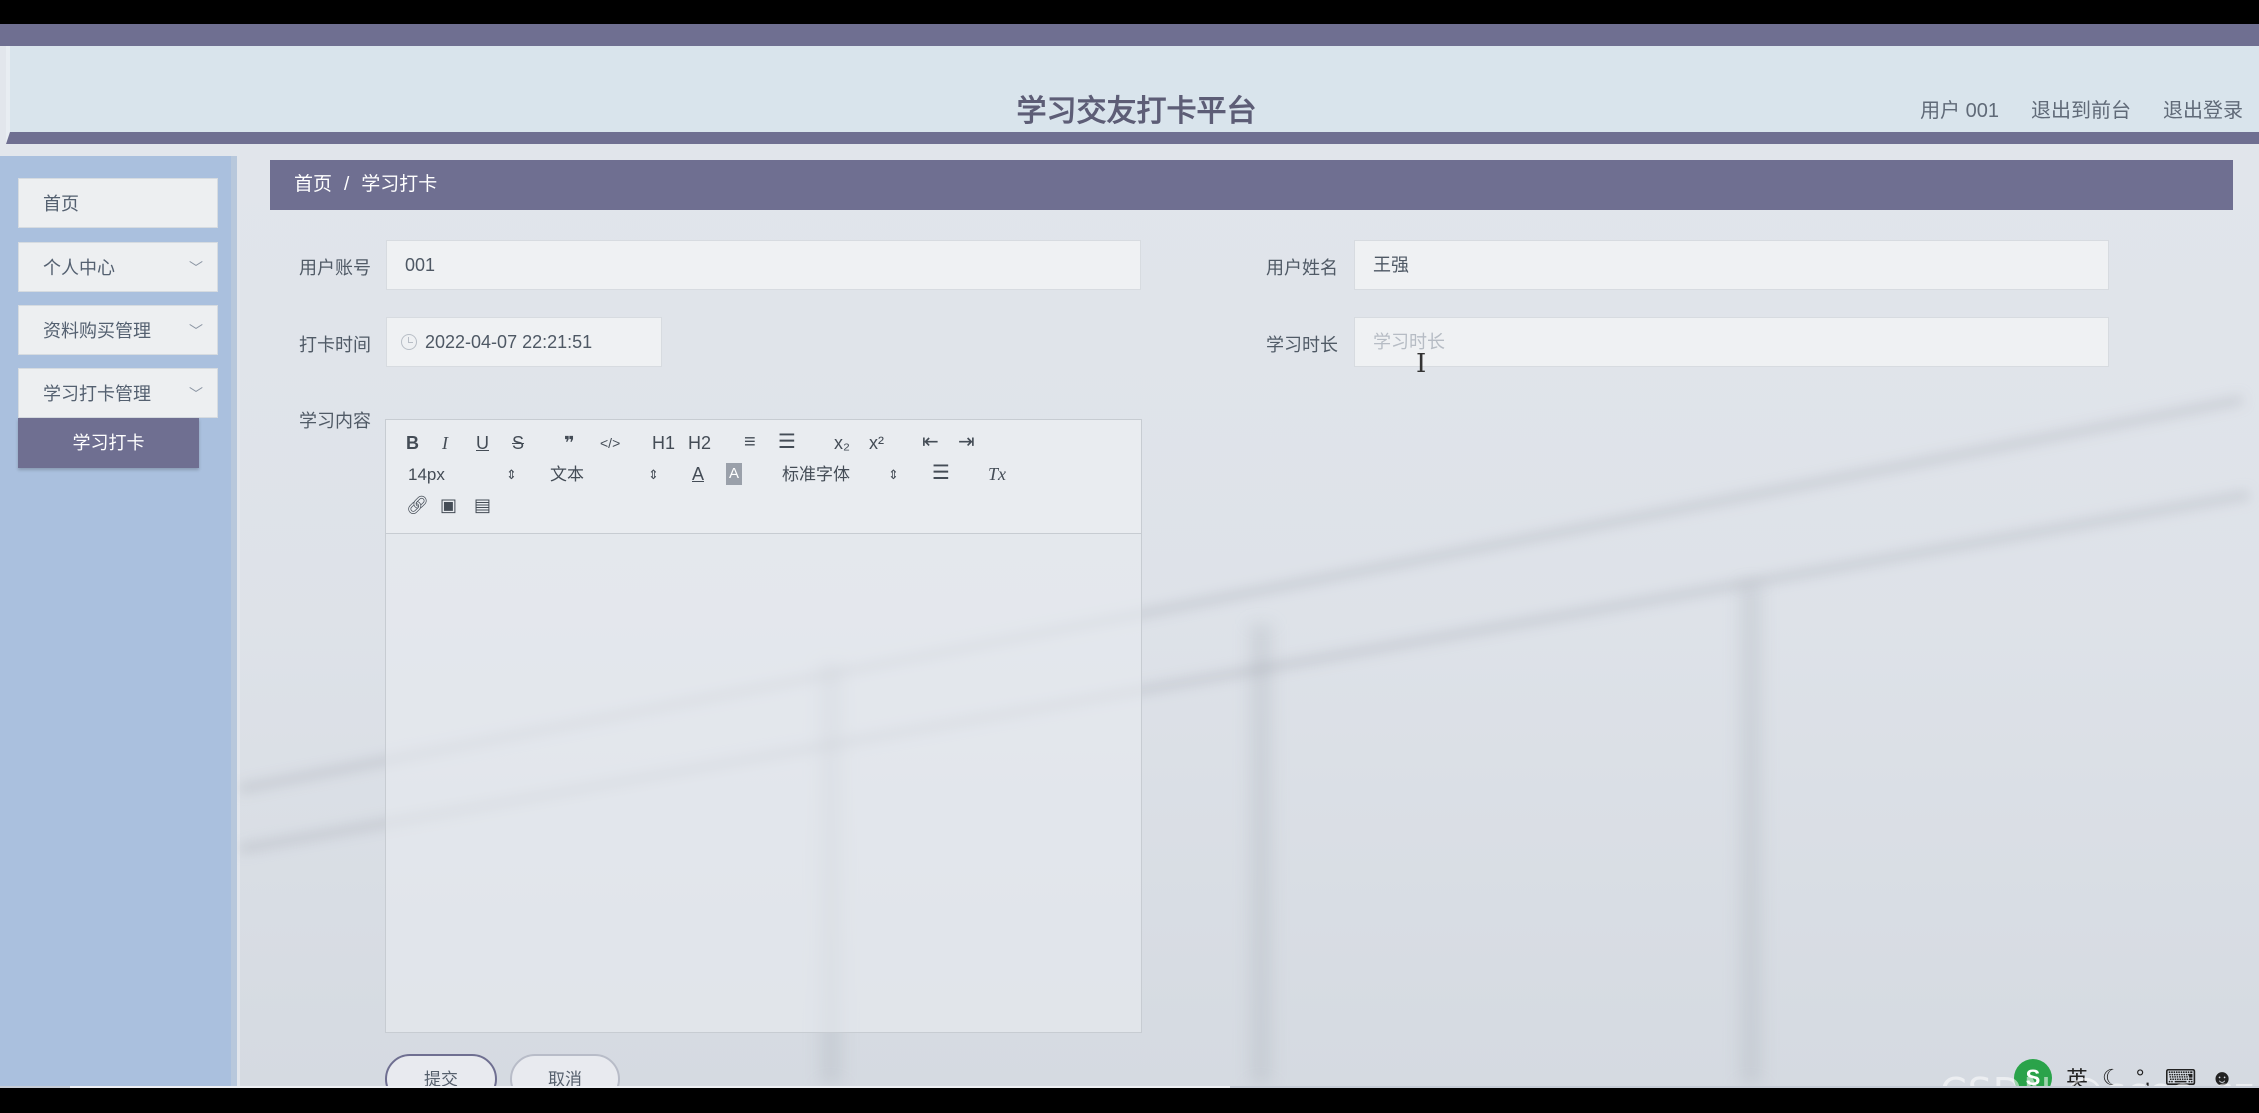  I want to click on sidebar-item-study-checkin-management: 学习打卡管理 ﹀, so click(118, 393).